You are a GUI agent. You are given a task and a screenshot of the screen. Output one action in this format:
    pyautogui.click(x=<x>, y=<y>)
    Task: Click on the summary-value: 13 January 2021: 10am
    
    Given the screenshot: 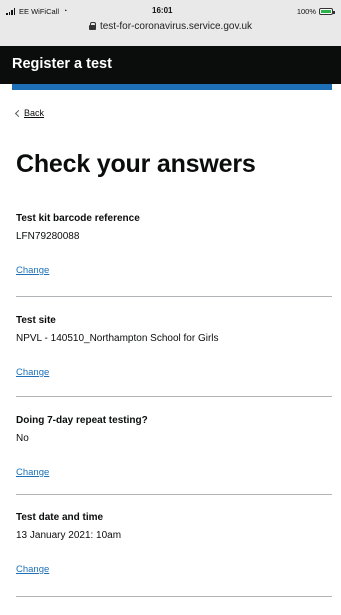 What is the action you would take?
    pyautogui.click(x=69, y=535)
    